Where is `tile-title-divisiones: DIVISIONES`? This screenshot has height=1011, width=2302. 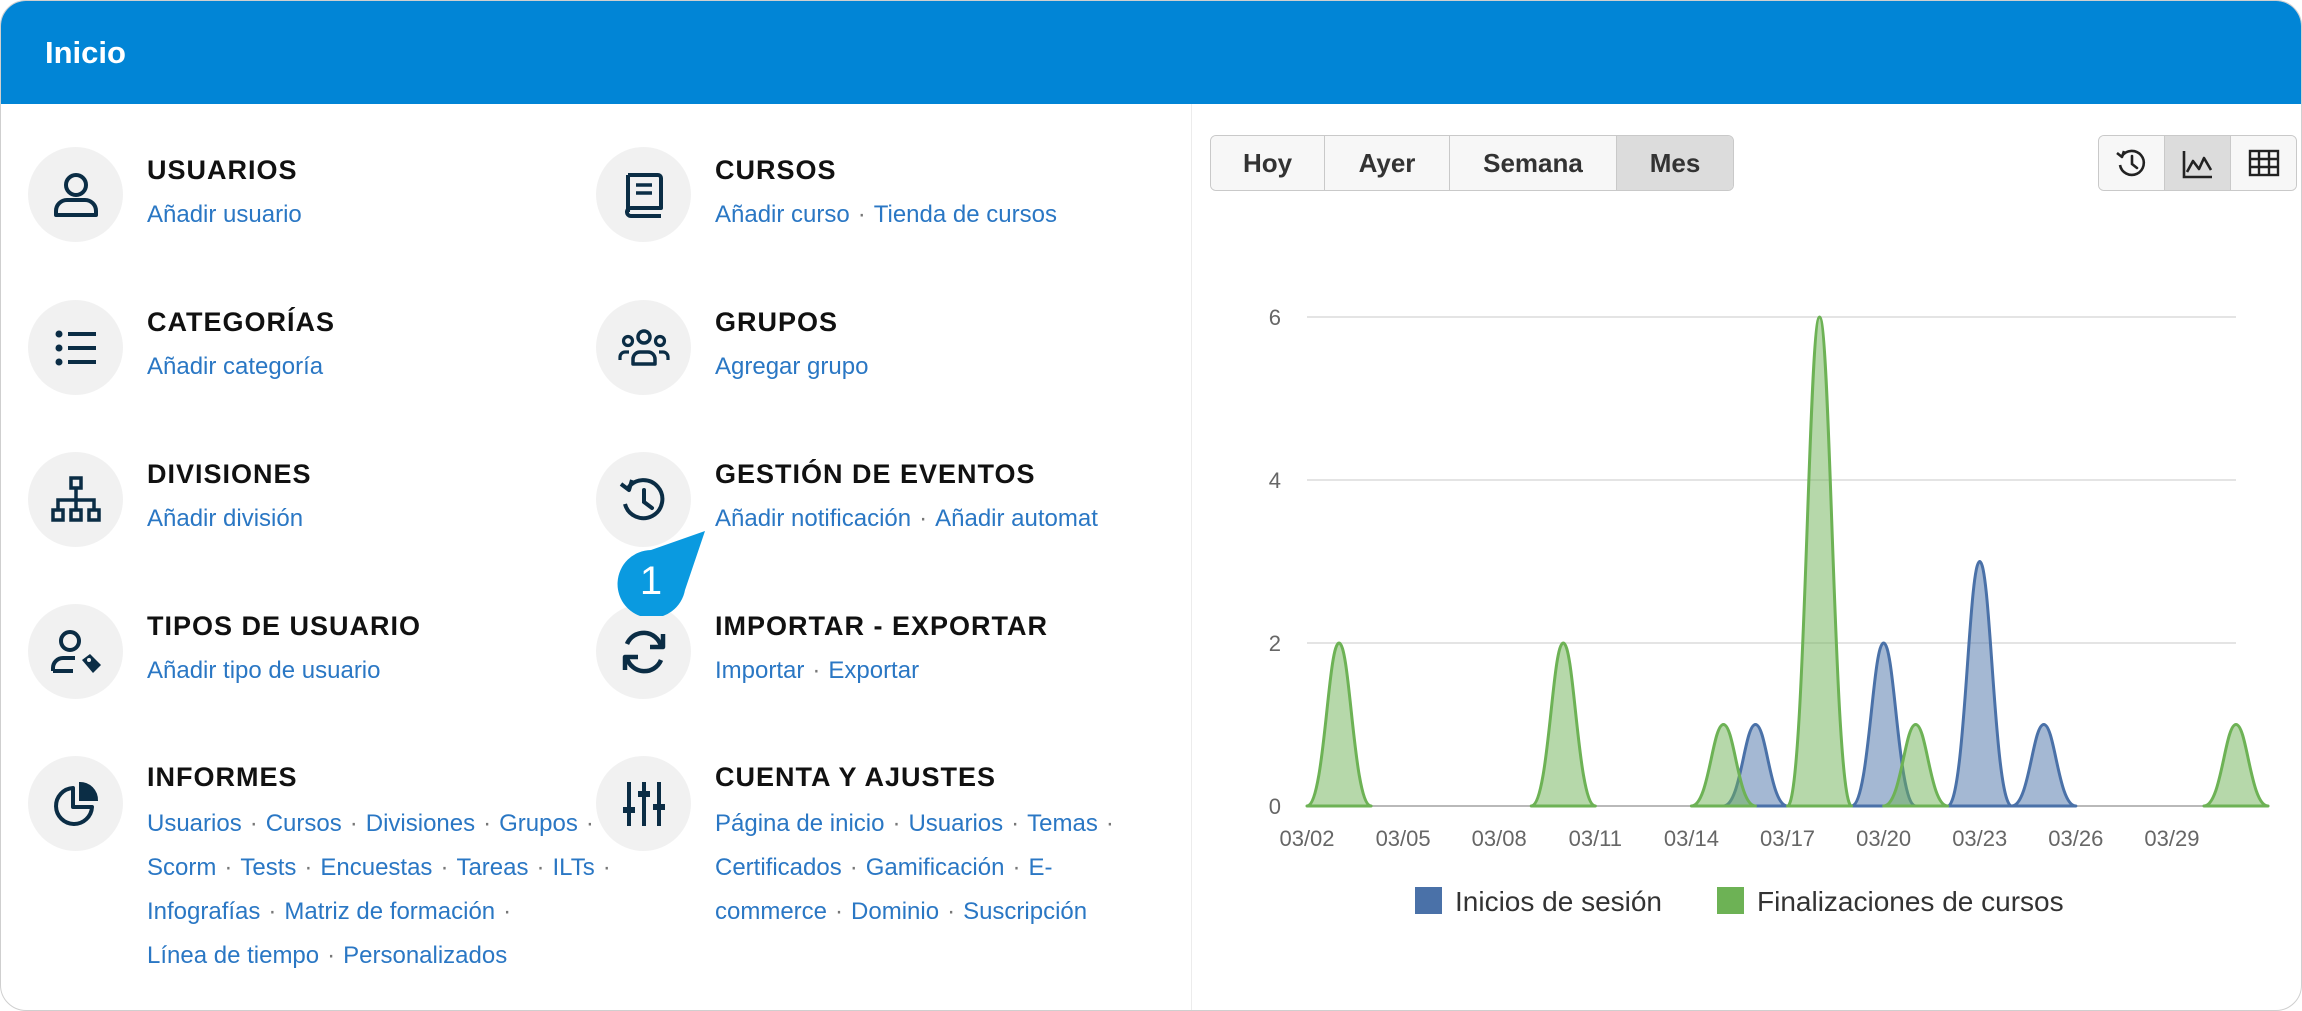 tile-title-divisiones: DIVISIONES is located at coordinates (229, 474).